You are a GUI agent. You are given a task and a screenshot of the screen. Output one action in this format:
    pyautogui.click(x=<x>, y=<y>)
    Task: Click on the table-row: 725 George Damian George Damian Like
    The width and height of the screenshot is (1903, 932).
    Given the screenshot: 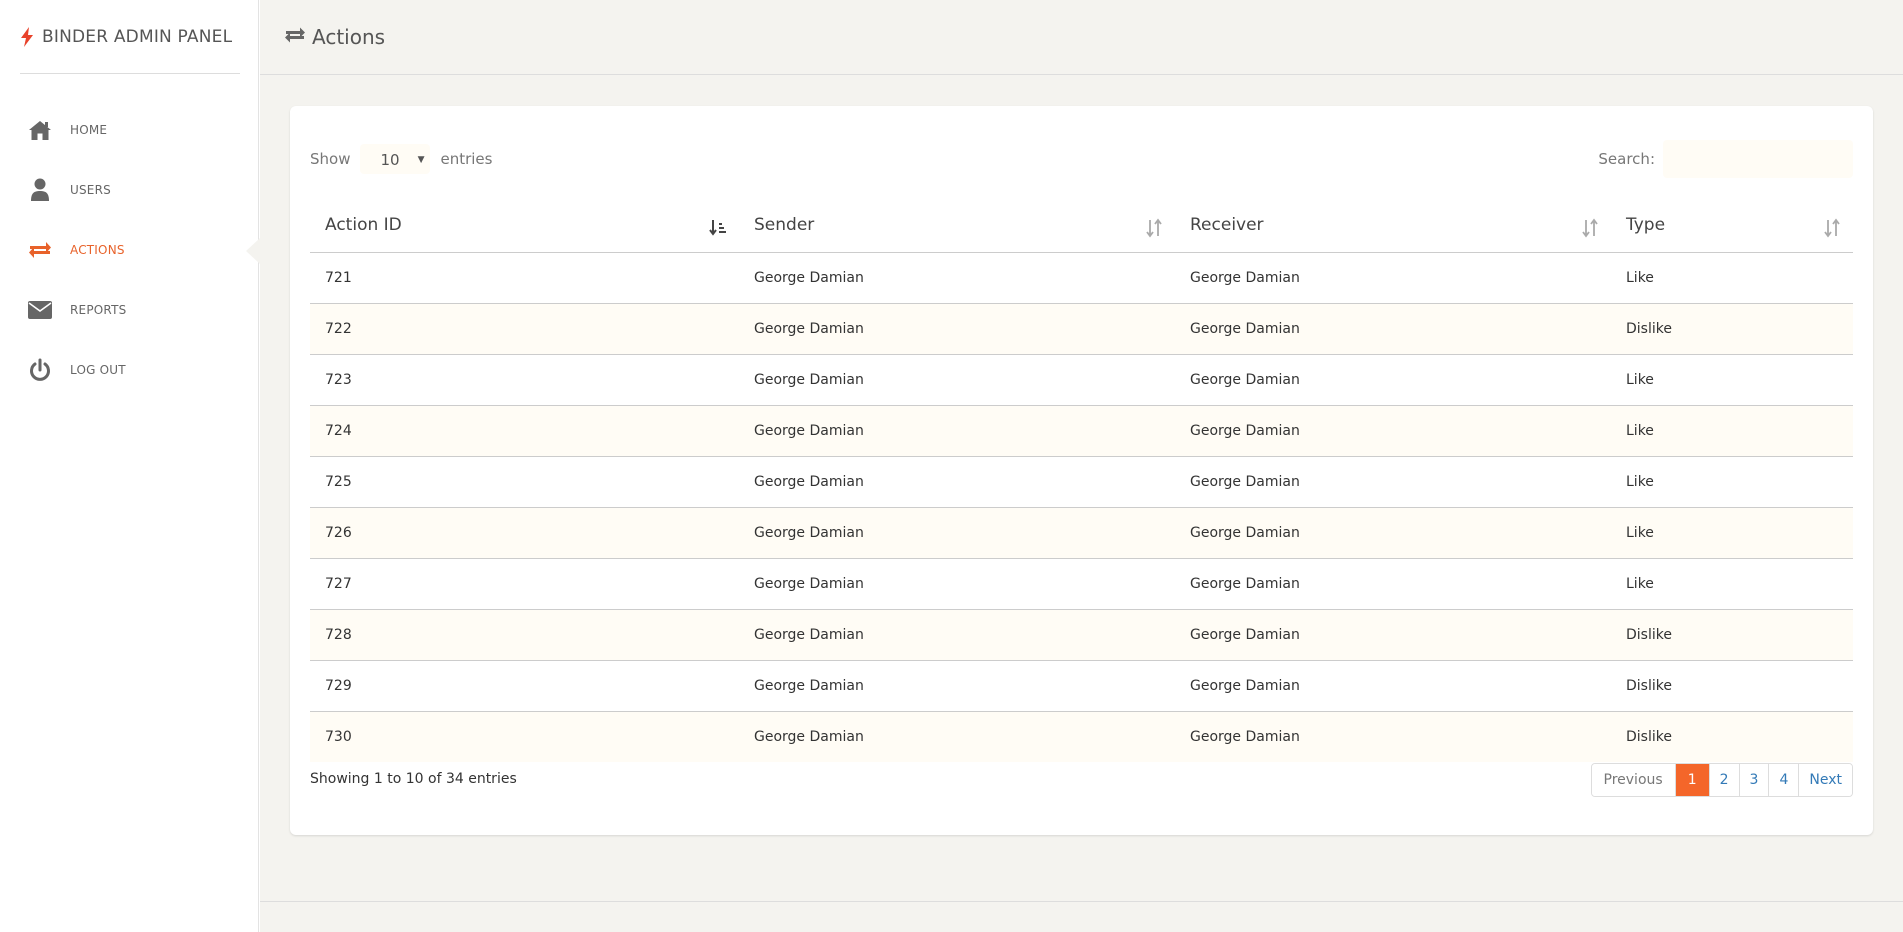 What is the action you would take?
    pyautogui.click(x=1081, y=482)
    